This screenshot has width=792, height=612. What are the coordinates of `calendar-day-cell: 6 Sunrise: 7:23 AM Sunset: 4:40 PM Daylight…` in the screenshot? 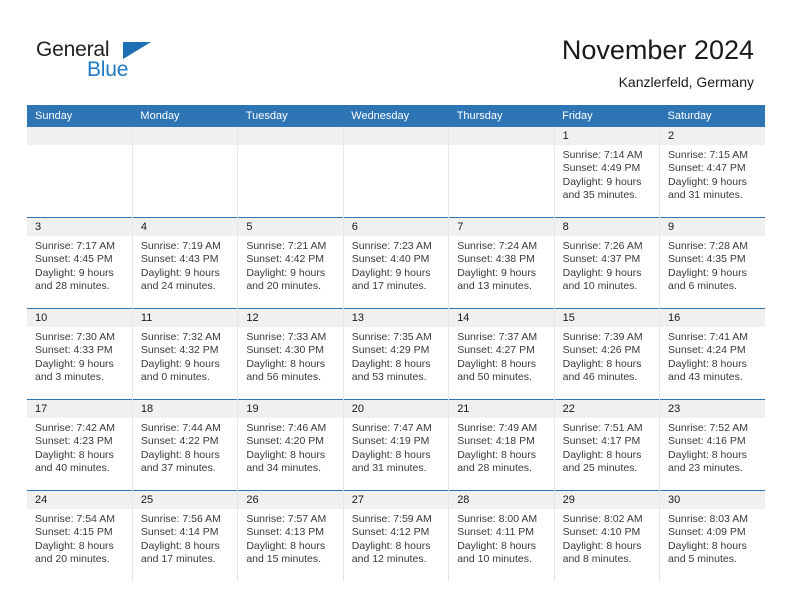 It's located at (396, 263).